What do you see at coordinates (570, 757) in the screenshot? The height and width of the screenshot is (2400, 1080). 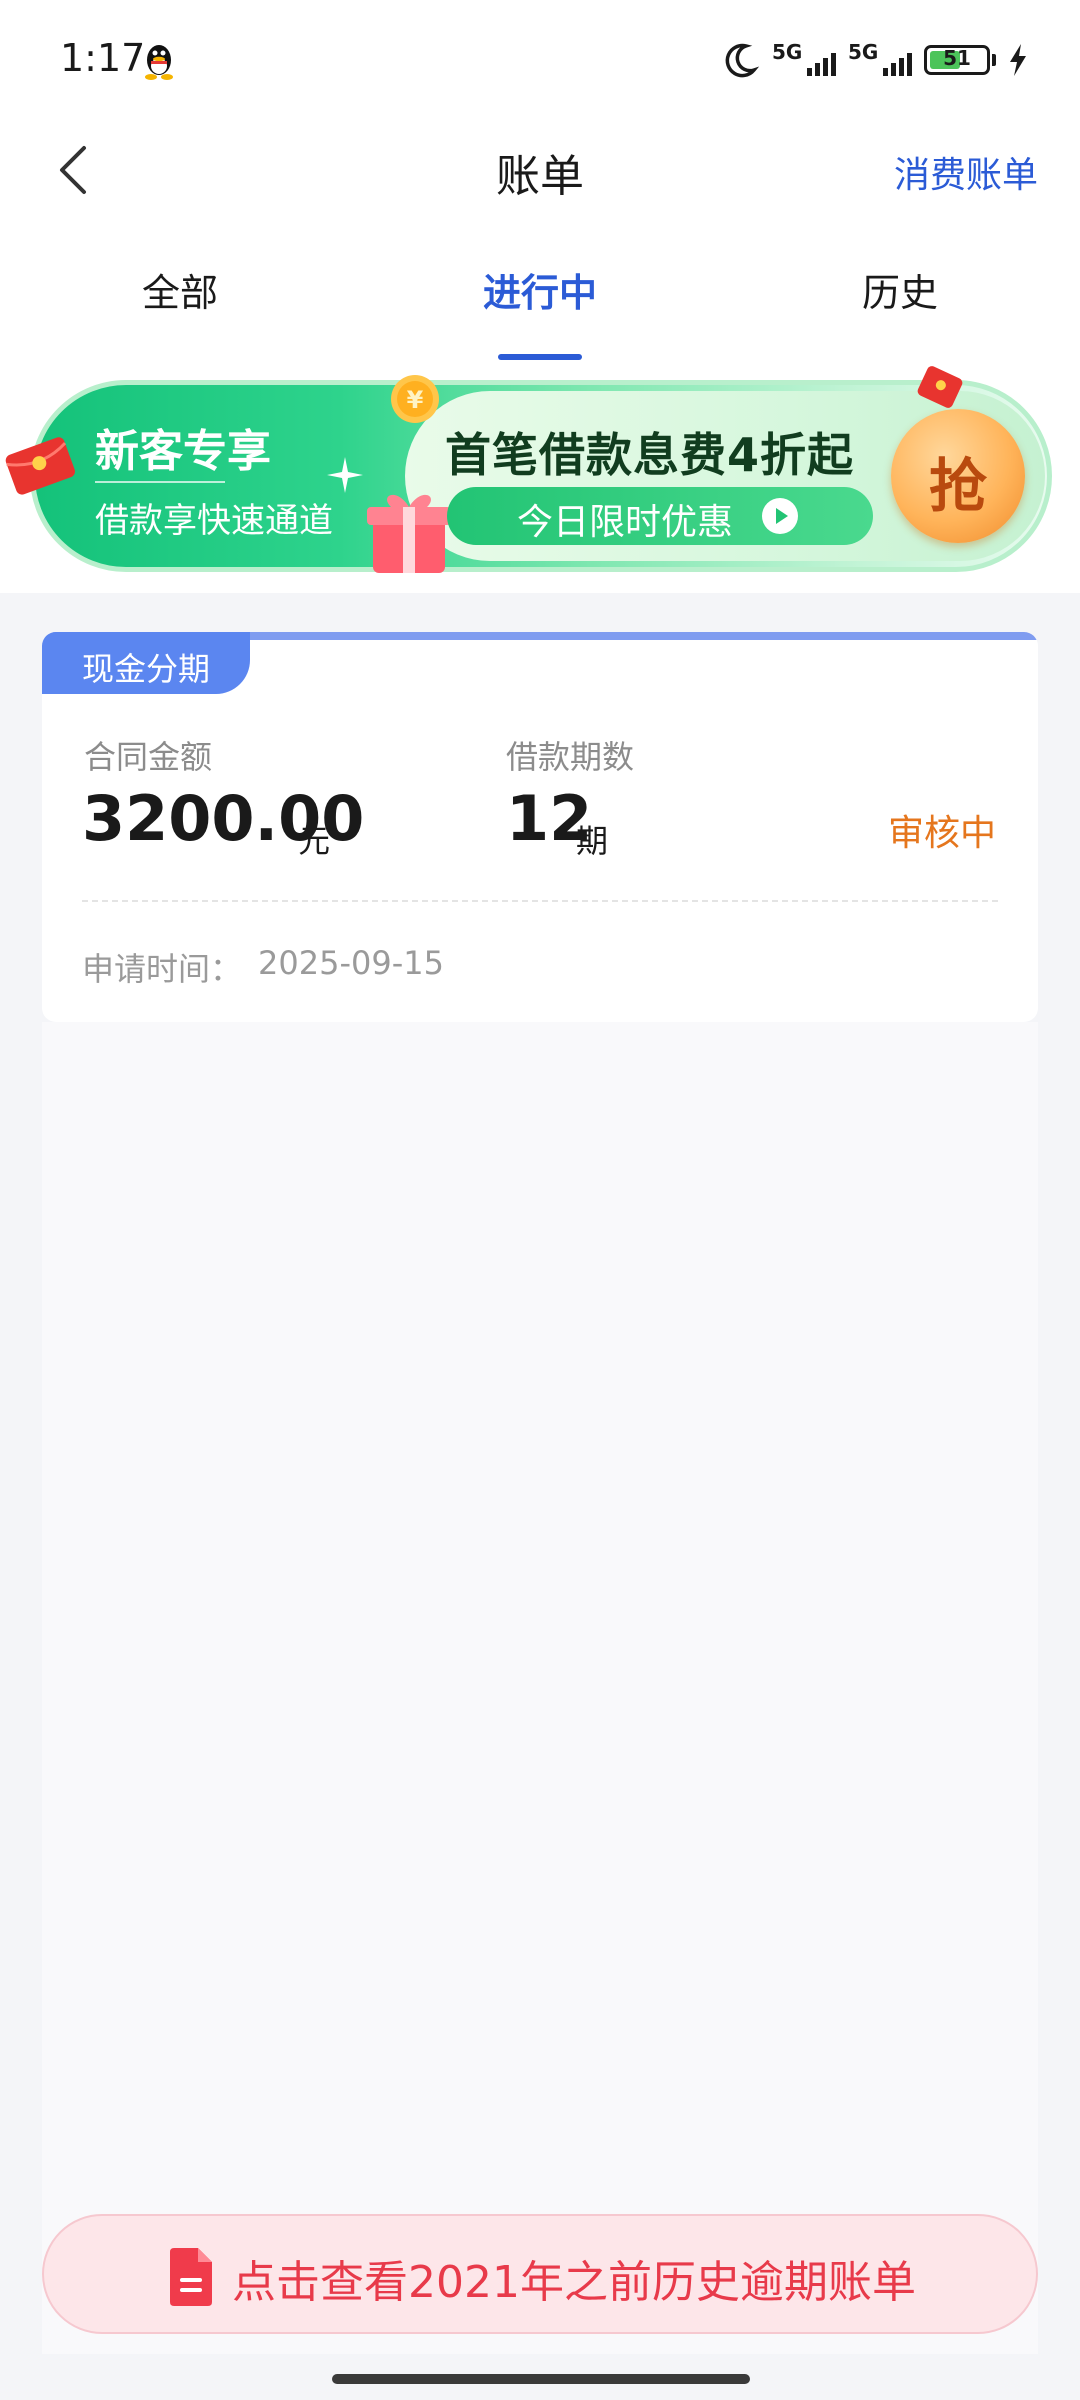 I see `loan-periods-label: 借款期数` at bounding box center [570, 757].